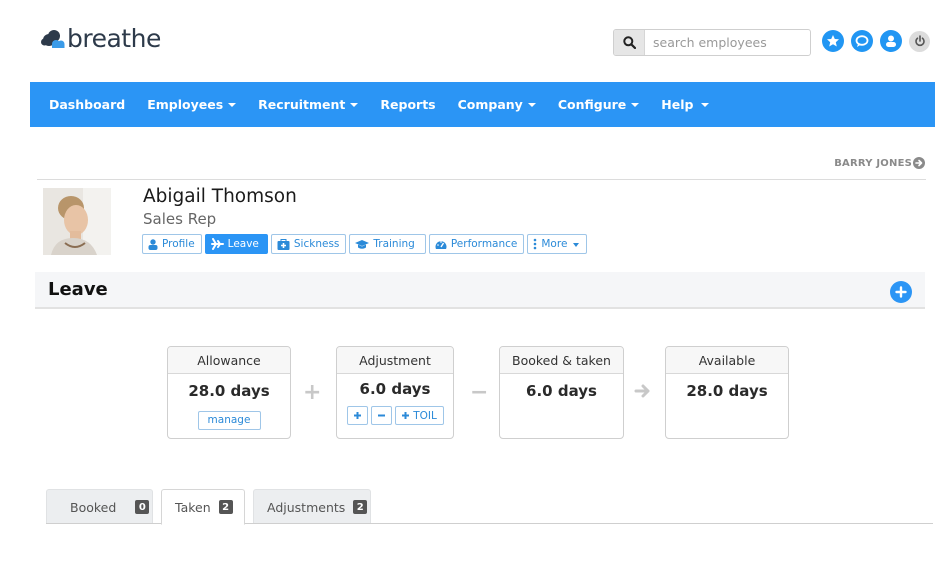  I want to click on current-user-link: BARRY JONES, so click(879, 163).